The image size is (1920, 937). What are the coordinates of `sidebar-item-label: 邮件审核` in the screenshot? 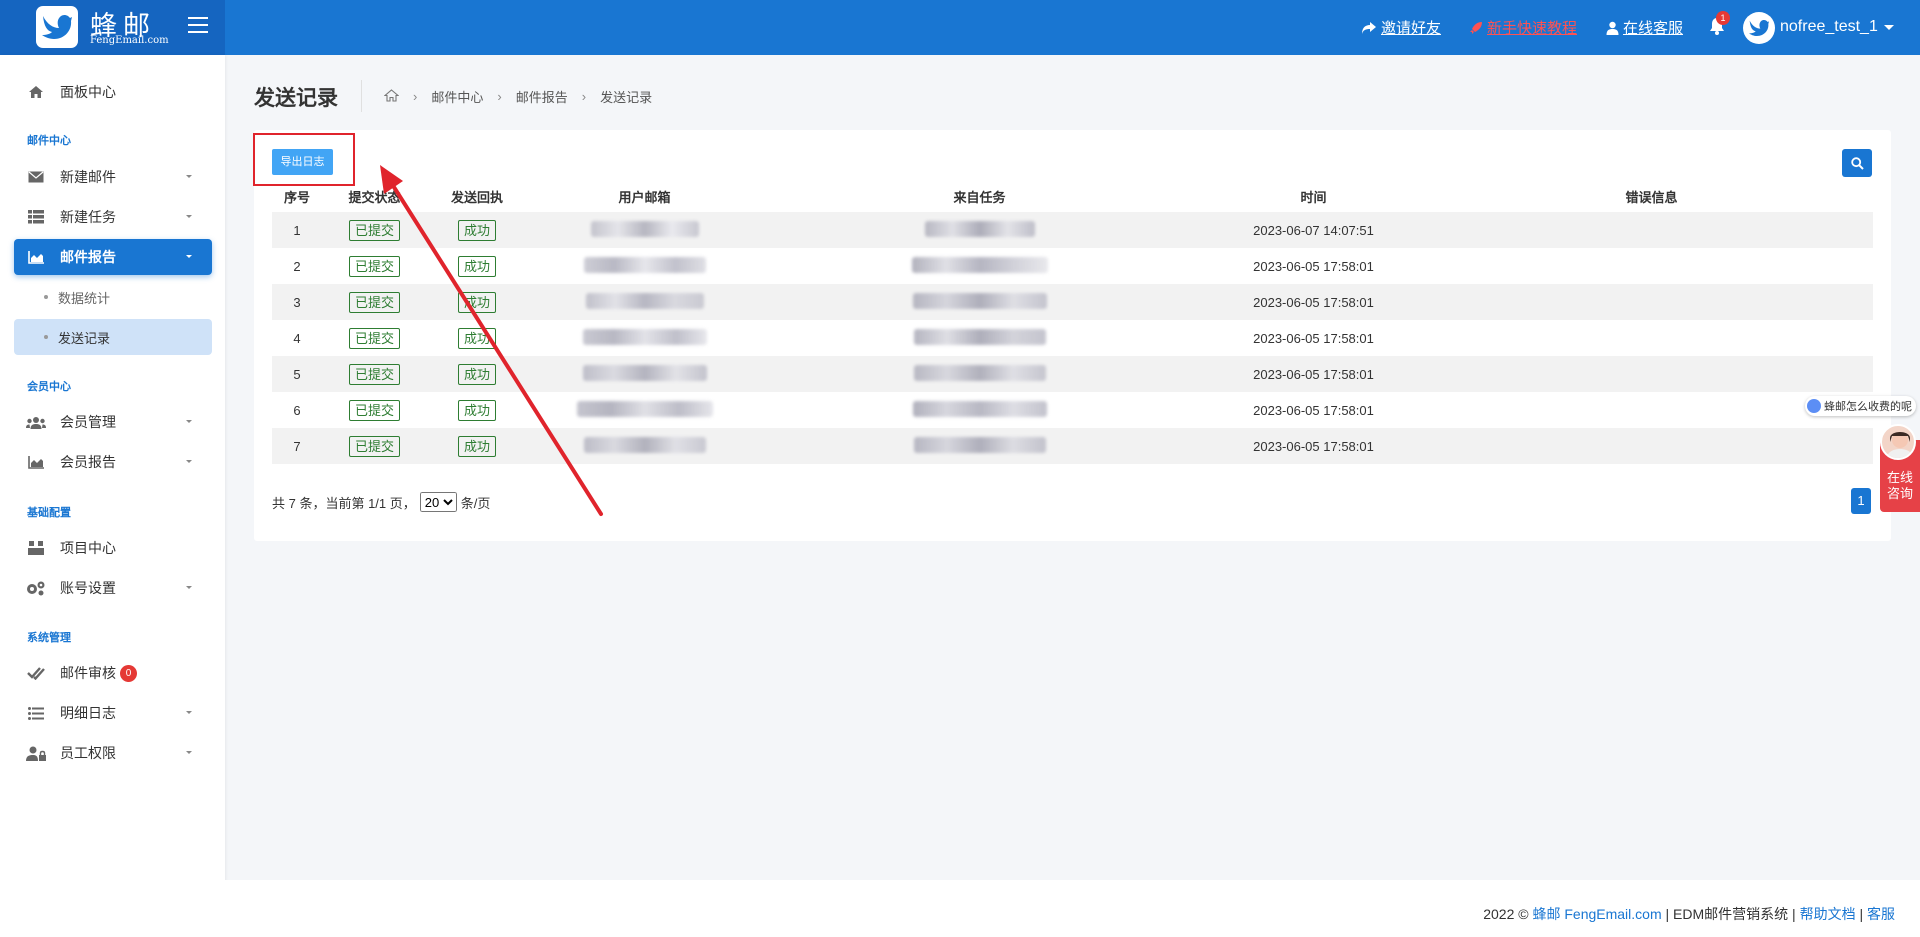 It's located at (88, 673).